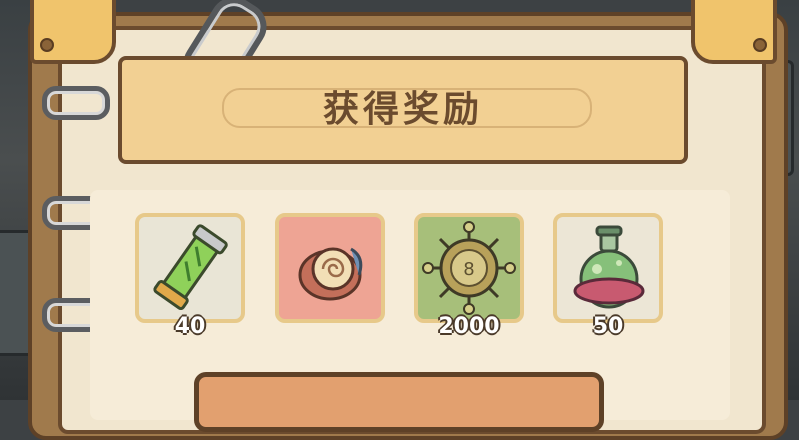  I want to click on bronze-disc-icon: 8, so click(469, 268).